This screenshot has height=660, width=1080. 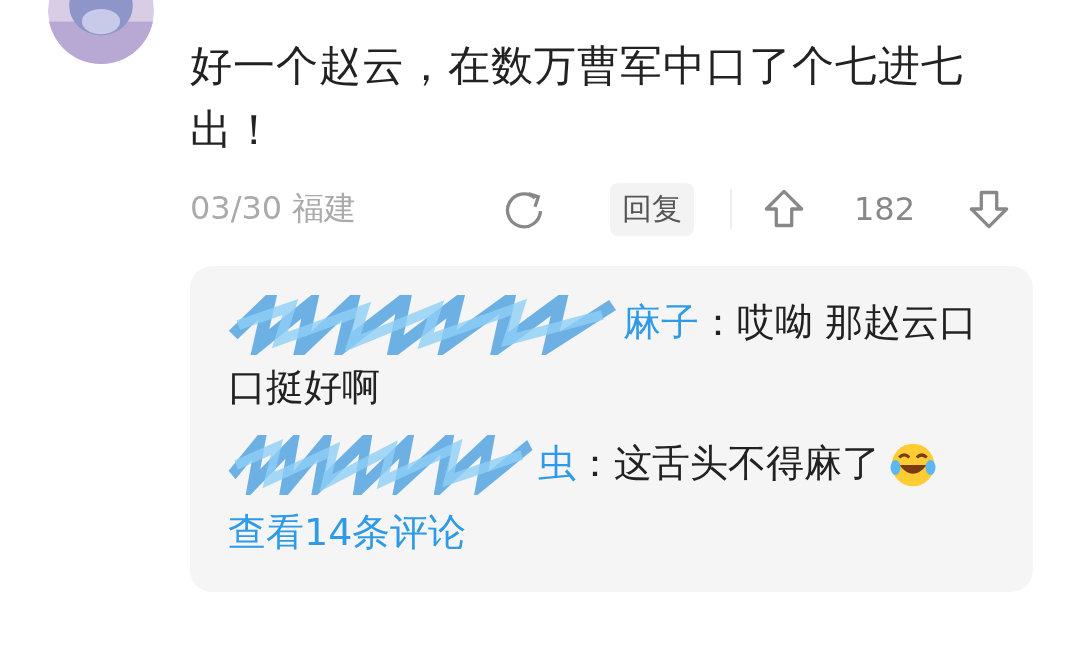 What do you see at coordinates (577, 98) in the screenshot?
I see `comment-text: 好一个赵云，在数万曹军中口了个七进七出！` at bounding box center [577, 98].